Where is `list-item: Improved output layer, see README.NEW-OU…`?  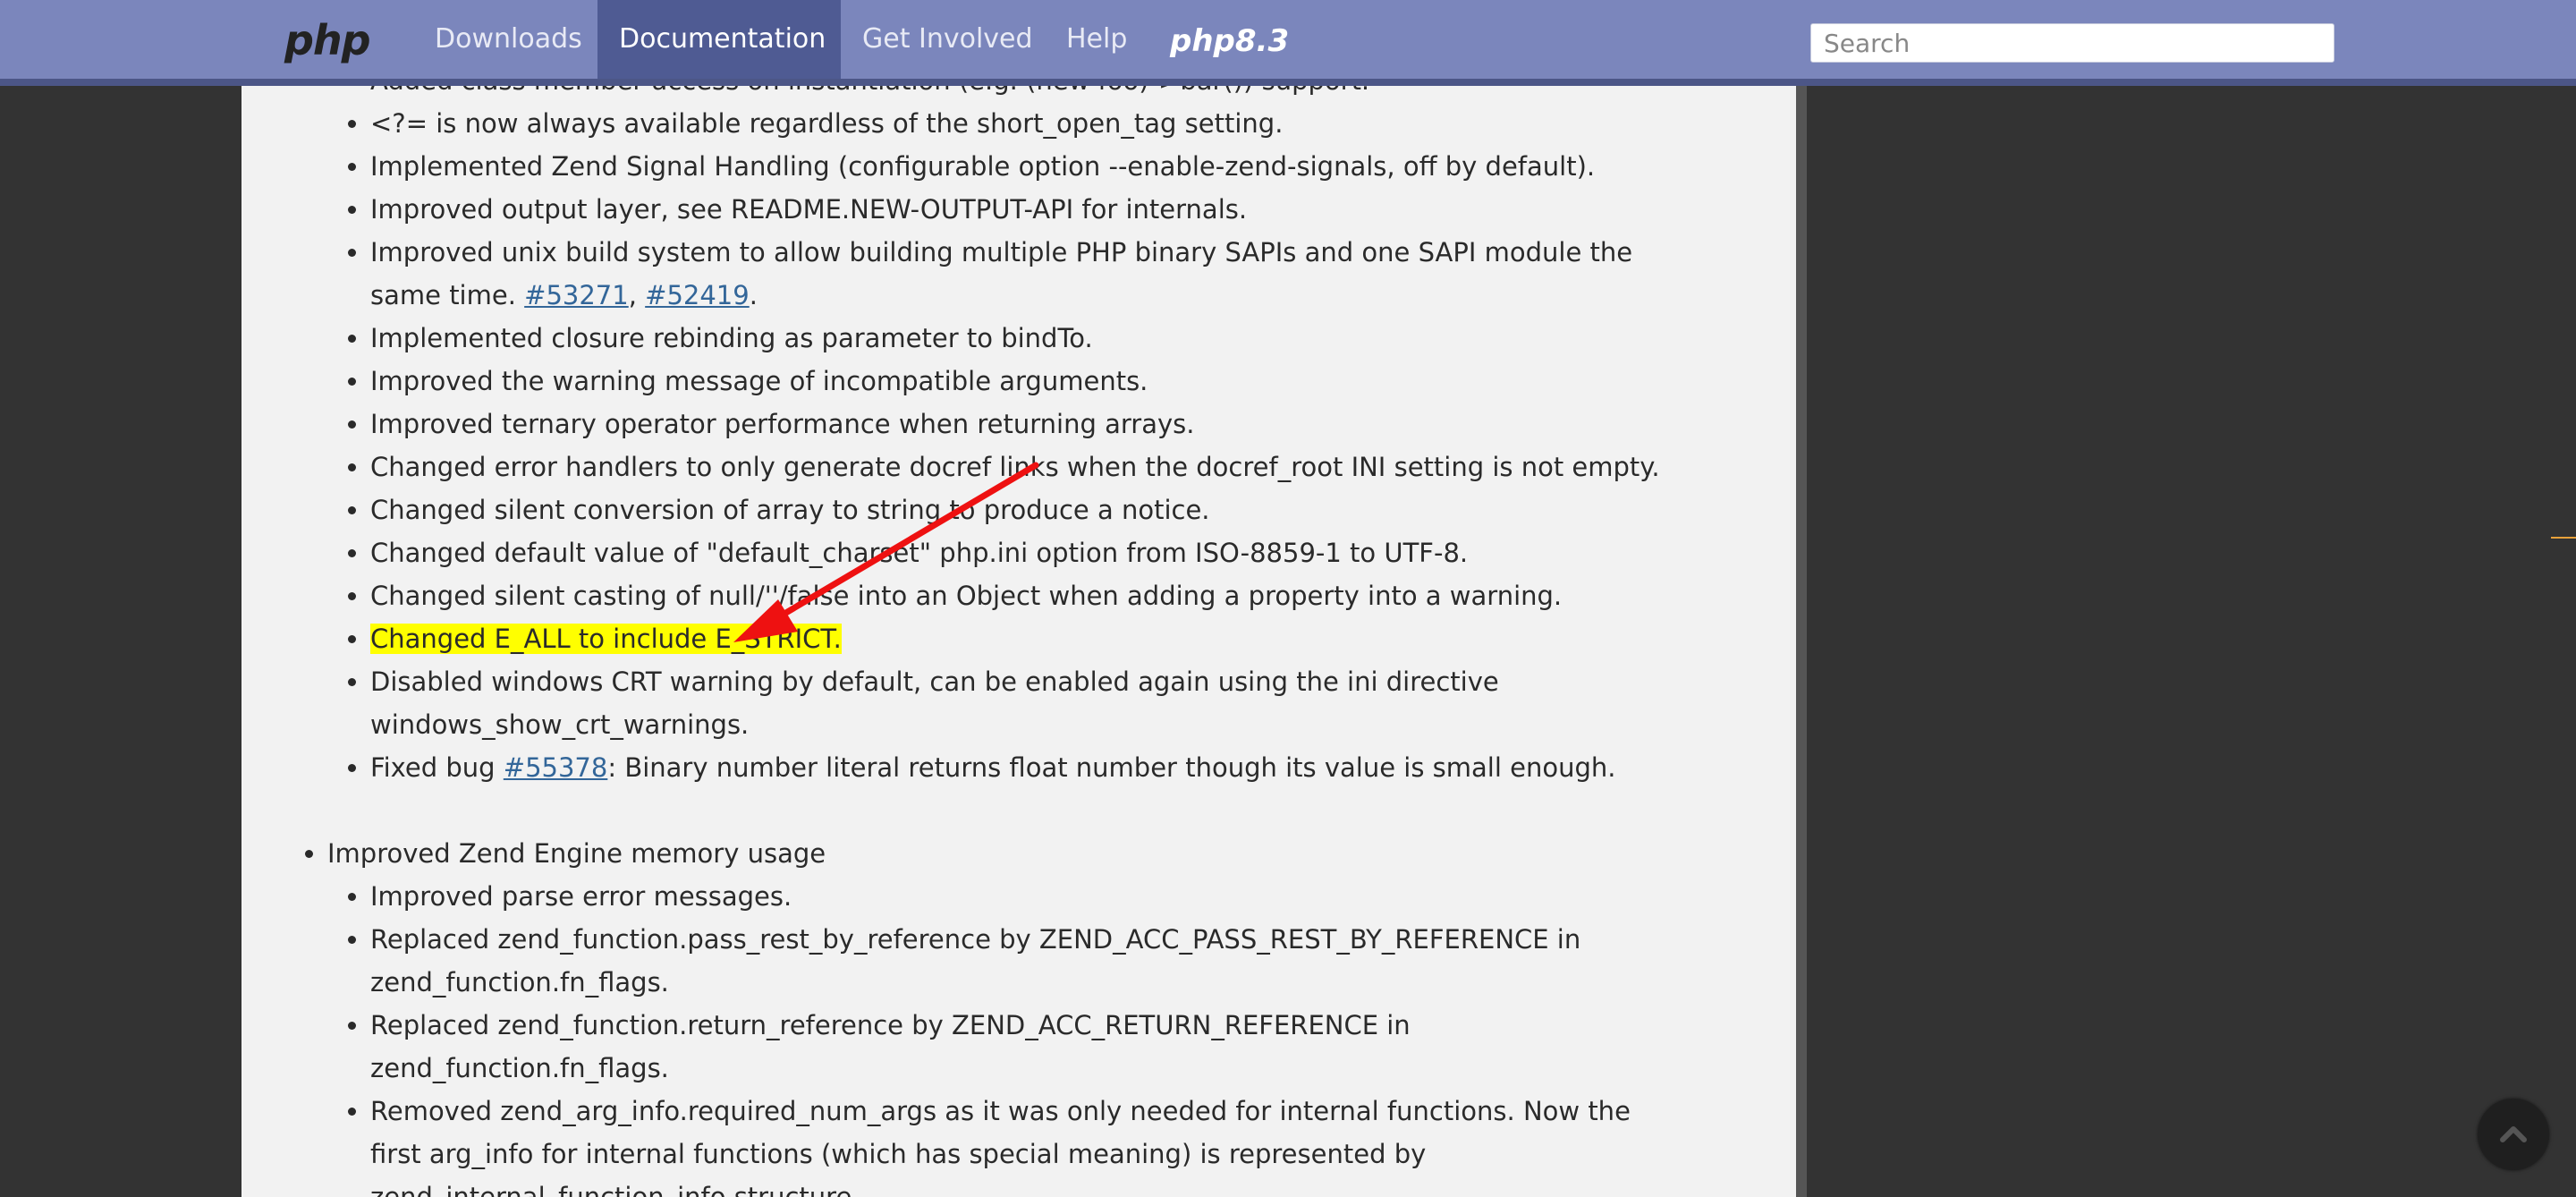
list-item: Improved output layer, see README.NEW-OU… is located at coordinates (1056, 209).